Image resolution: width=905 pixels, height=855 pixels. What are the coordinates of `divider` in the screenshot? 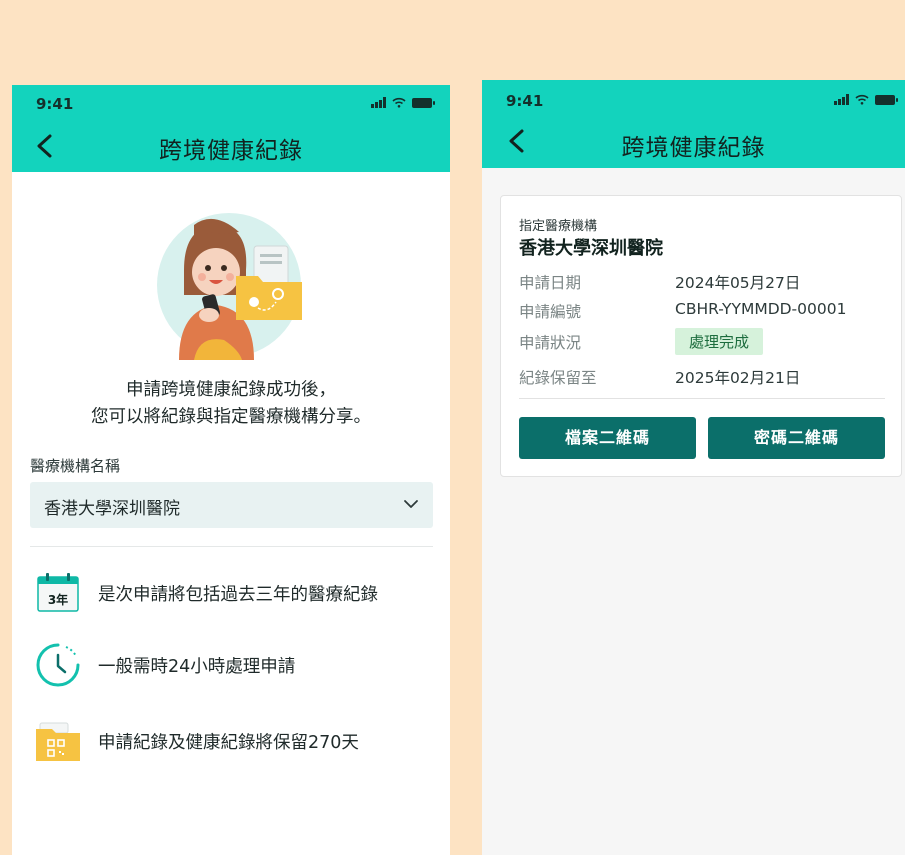 It's located at (231, 546).